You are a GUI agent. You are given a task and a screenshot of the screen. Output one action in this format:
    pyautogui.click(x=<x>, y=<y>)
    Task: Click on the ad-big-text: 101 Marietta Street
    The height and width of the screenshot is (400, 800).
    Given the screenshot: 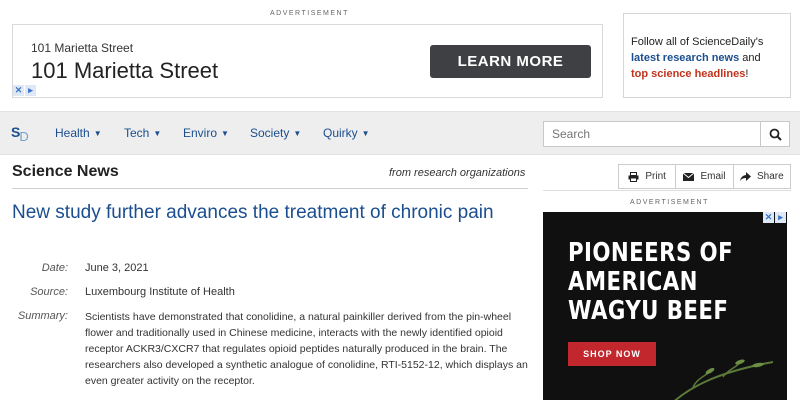 What is the action you would take?
    pyautogui.click(x=125, y=70)
    